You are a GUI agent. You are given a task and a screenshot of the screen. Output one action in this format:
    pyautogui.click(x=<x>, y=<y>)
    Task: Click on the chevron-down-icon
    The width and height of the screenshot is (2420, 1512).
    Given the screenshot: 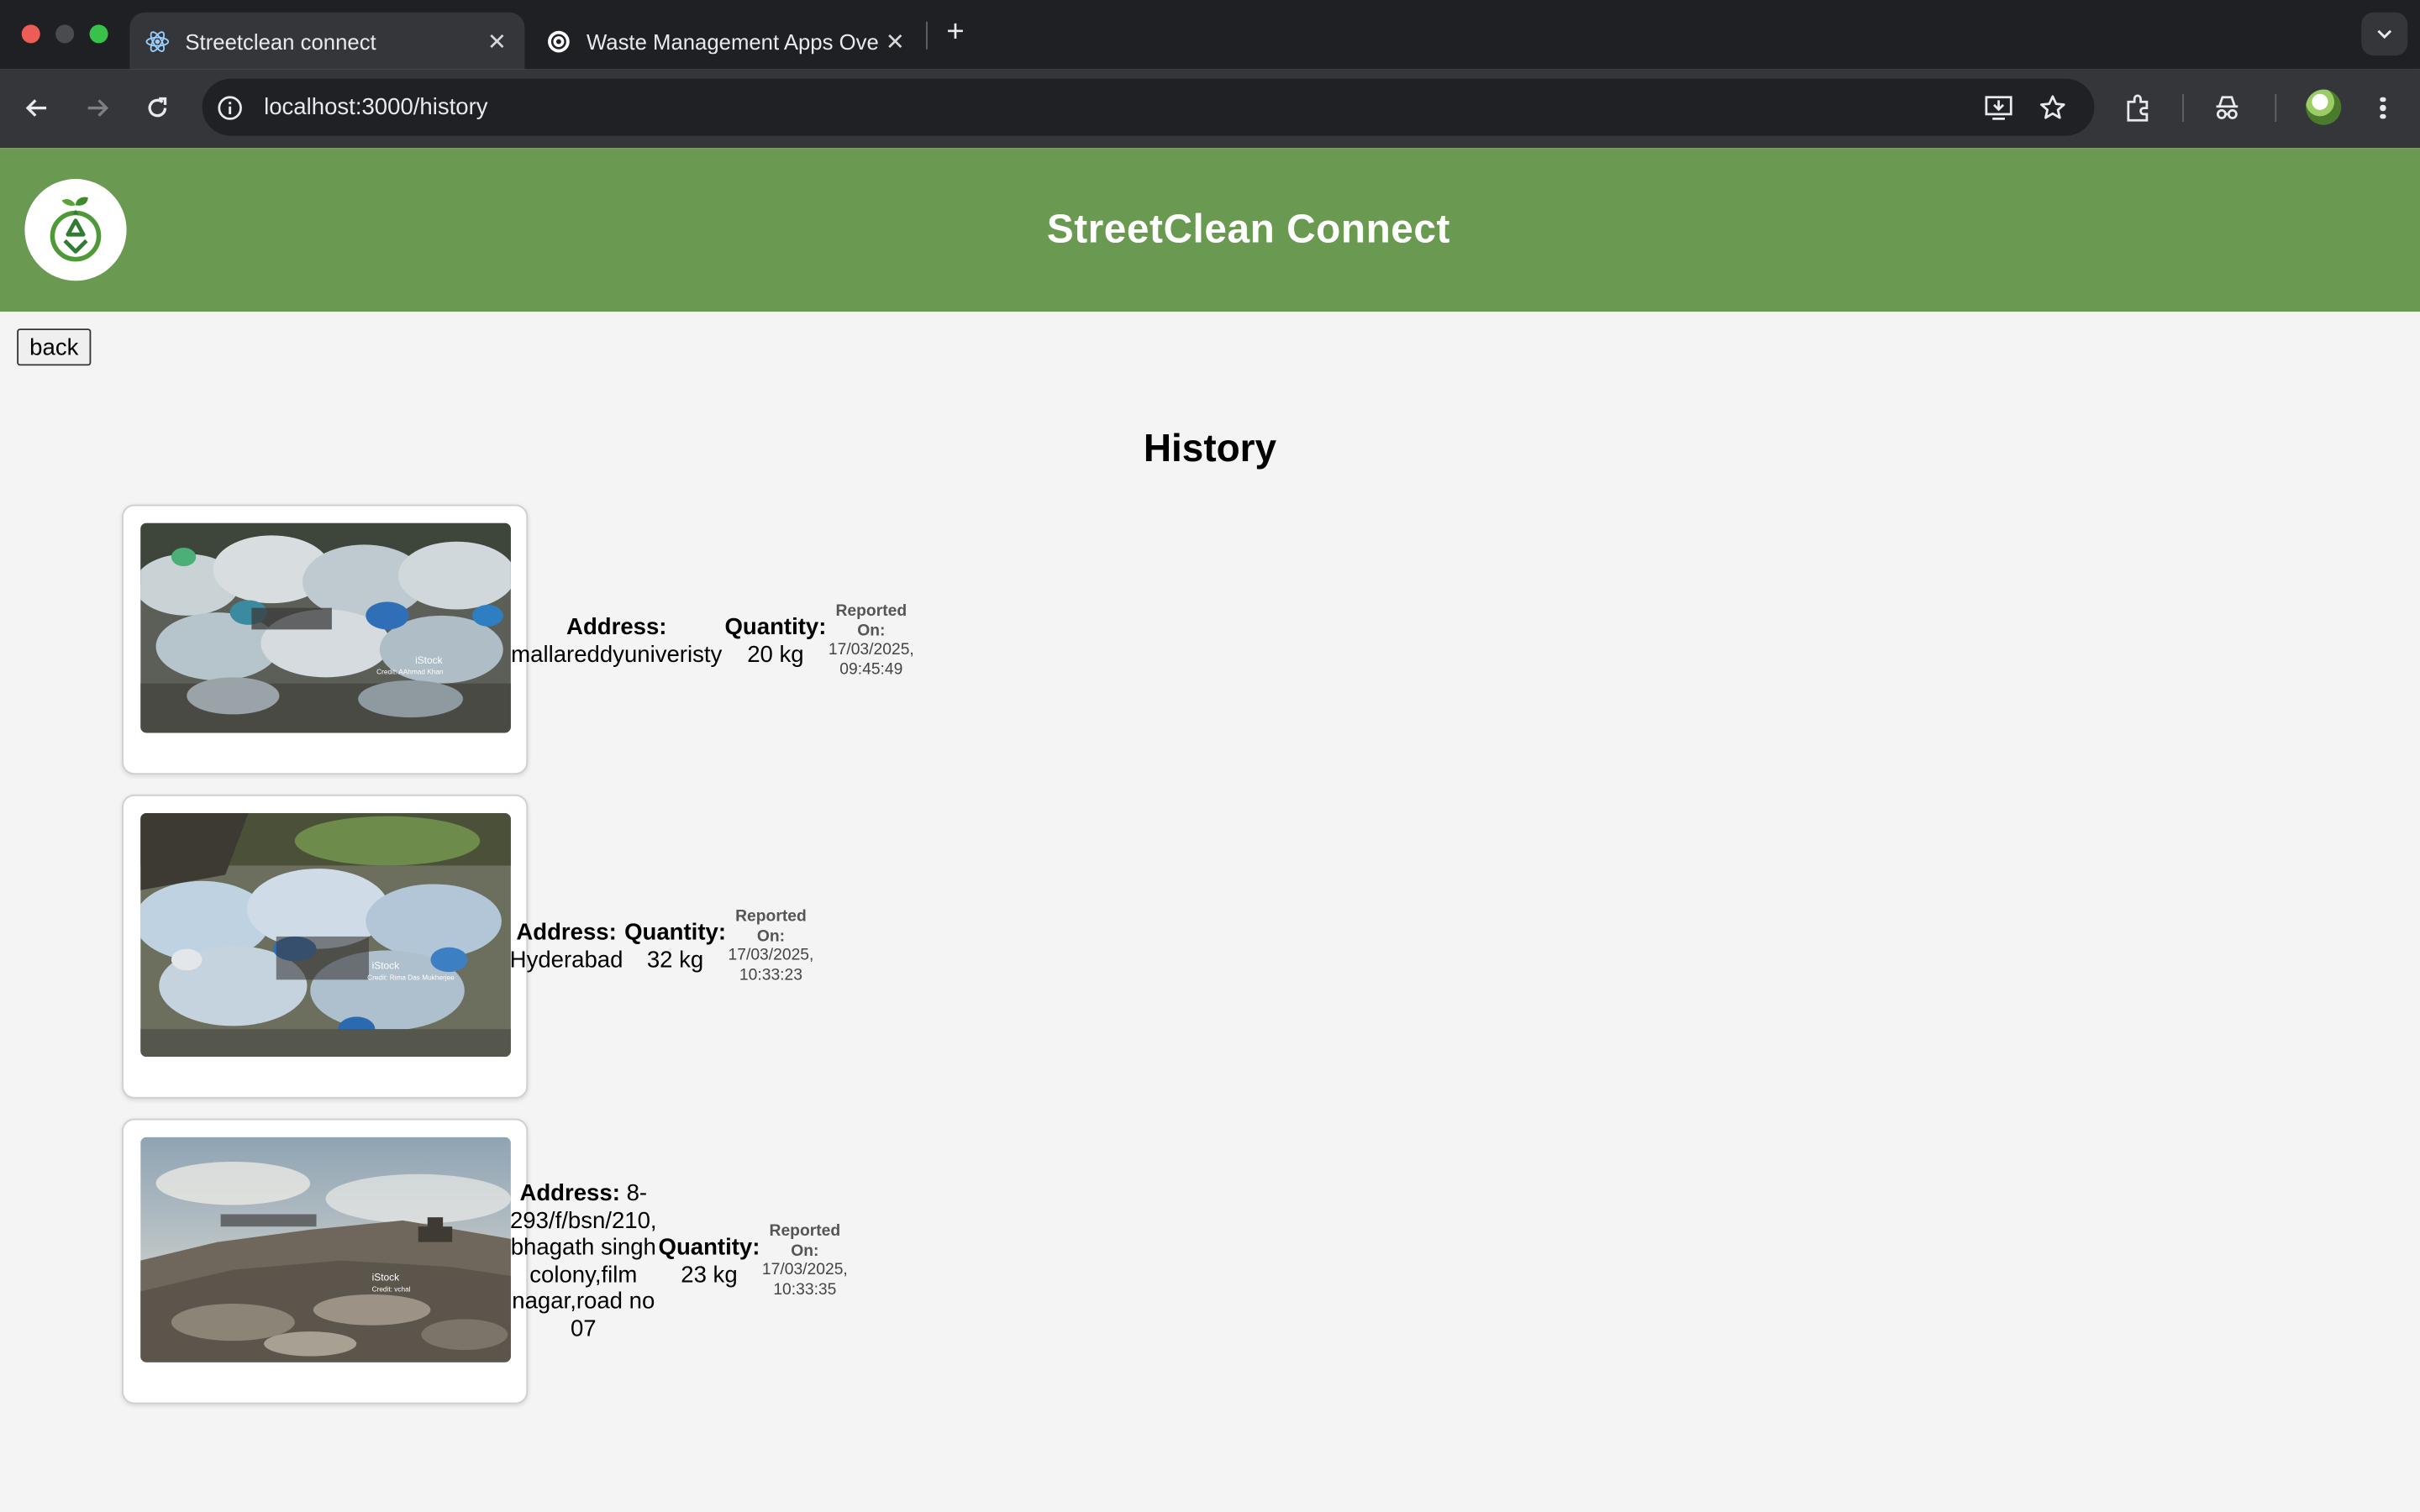 What is the action you would take?
    pyautogui.click(x=2385, y=34)
    